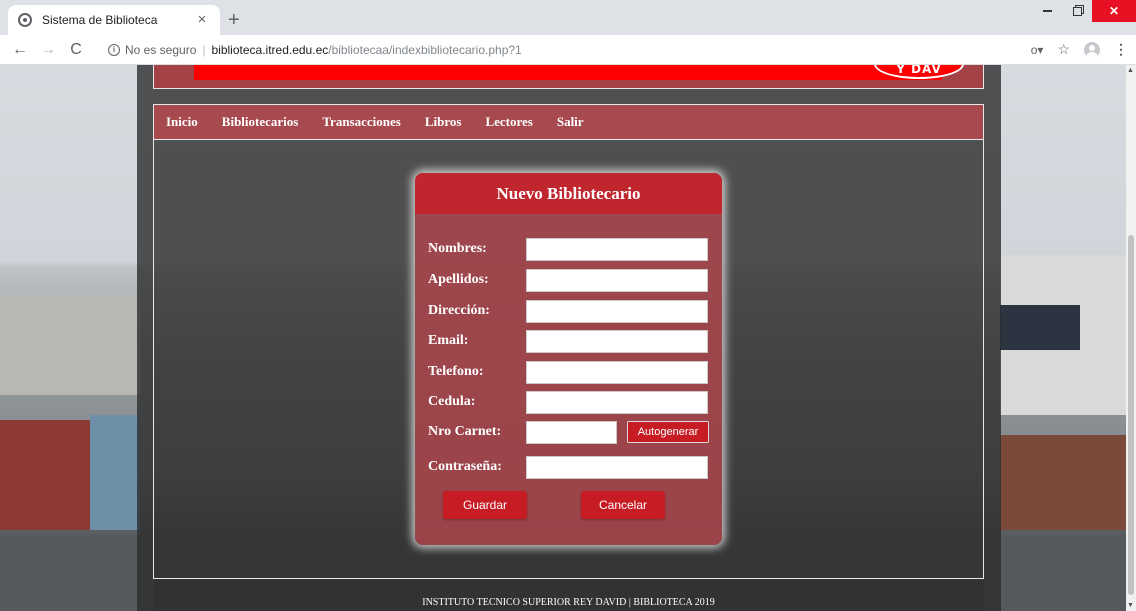 The image size is (1136, 611). I want to click on form-title: Nuevo Bibliotecario, so click(568, 193).